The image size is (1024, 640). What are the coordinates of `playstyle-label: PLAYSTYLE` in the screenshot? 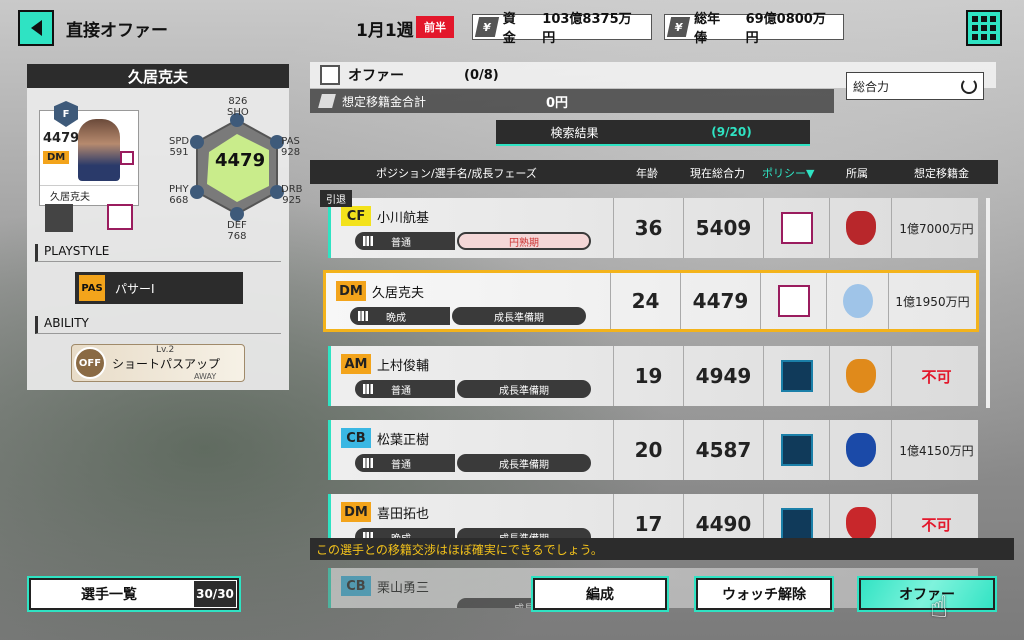 It's located at (158, 253).